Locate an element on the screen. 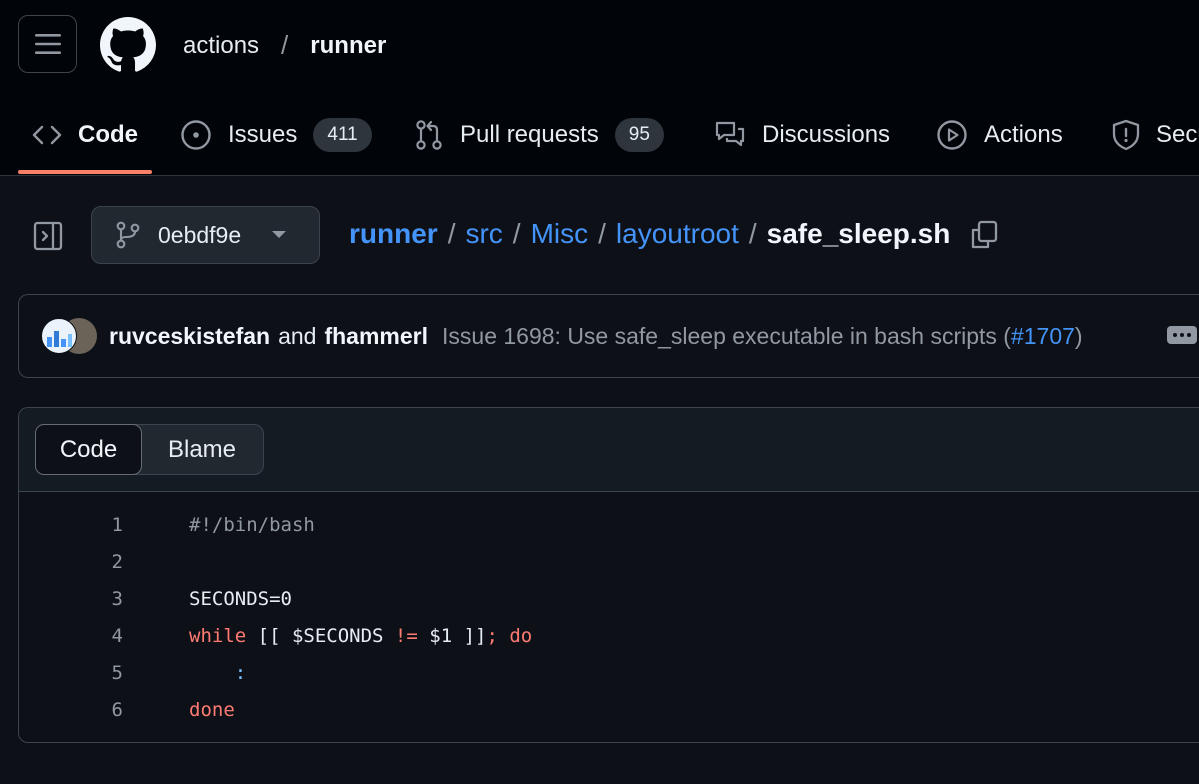 This screenshot has width=1199, height=784. tab-issues: Issues 411 is located at coordinates (276, 135).